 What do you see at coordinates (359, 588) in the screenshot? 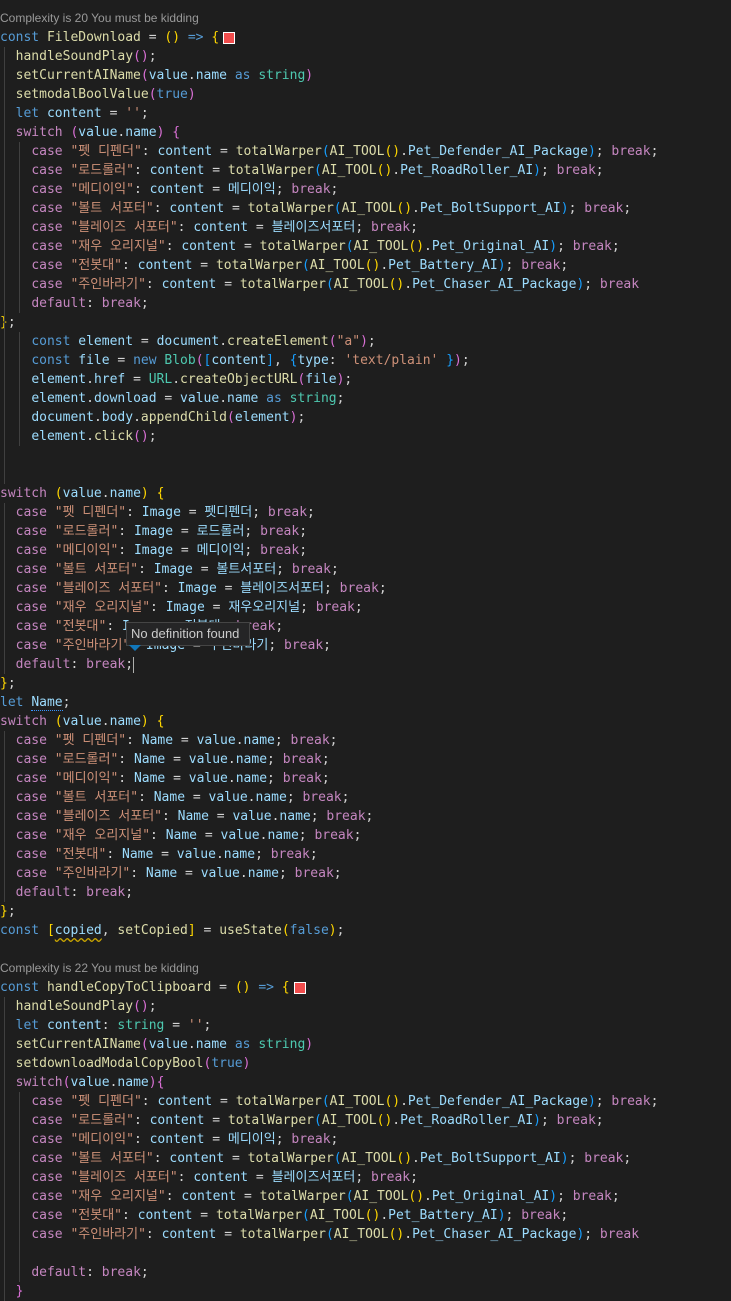
I see `code-token: break` at bounding box center [359, 588].